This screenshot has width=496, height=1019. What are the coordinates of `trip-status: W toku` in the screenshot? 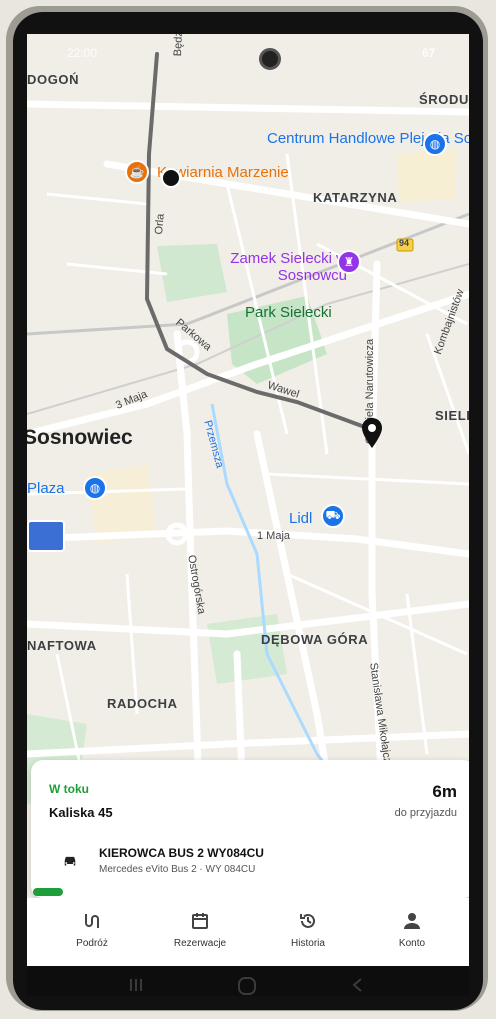 It's located at (69, 789).